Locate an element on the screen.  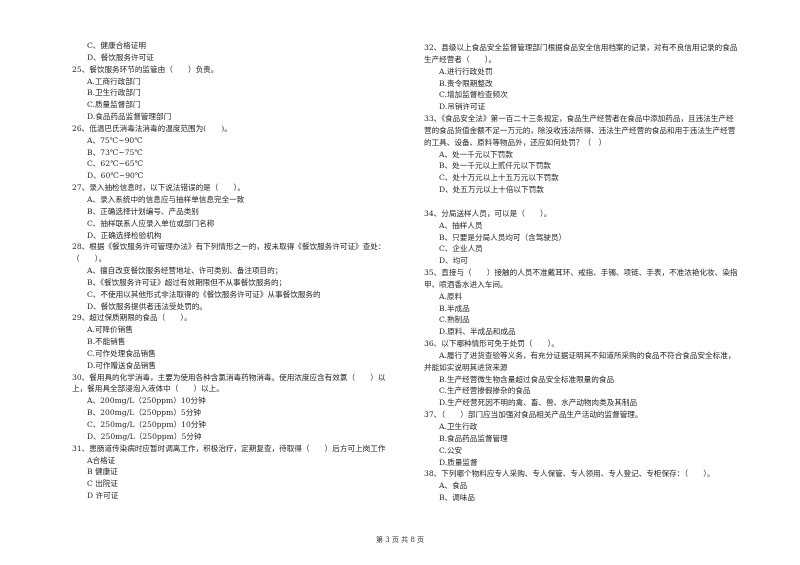
answer-option: B、只要是分局人员均可（含驾驶员） is located at coordinates (503, 237).